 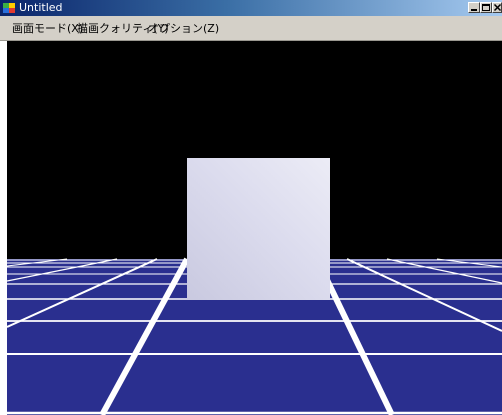 I want to click on minimize-icon, so click(x=474, y=10).